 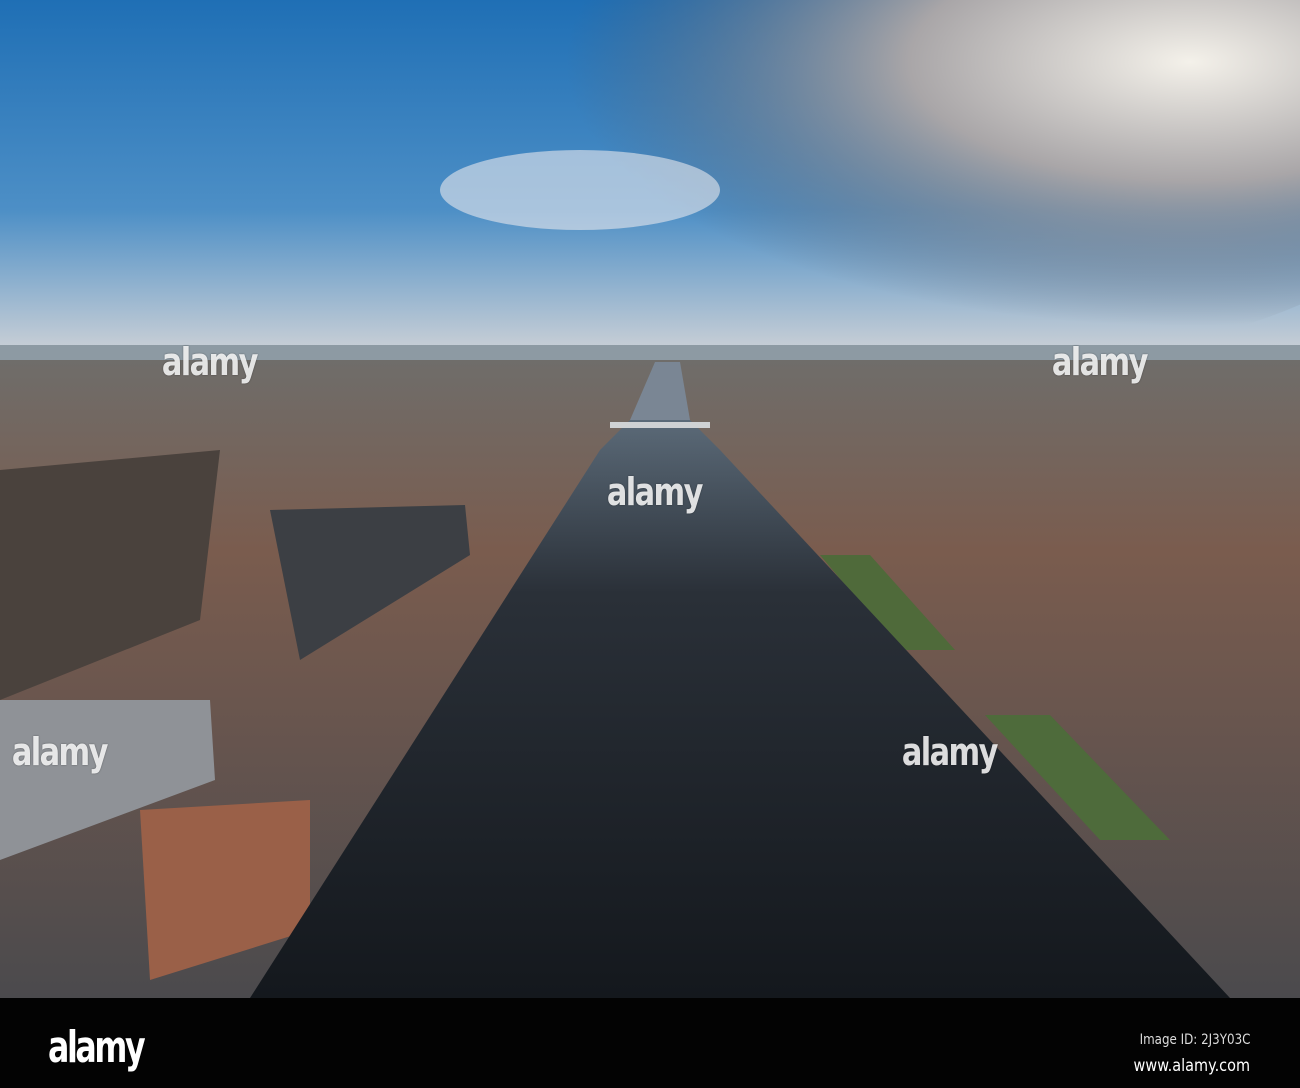 I want to click on footer-bar: alamy Image ID: 2J3Y03C www.alamy.com, so click(x=650, y=1043).